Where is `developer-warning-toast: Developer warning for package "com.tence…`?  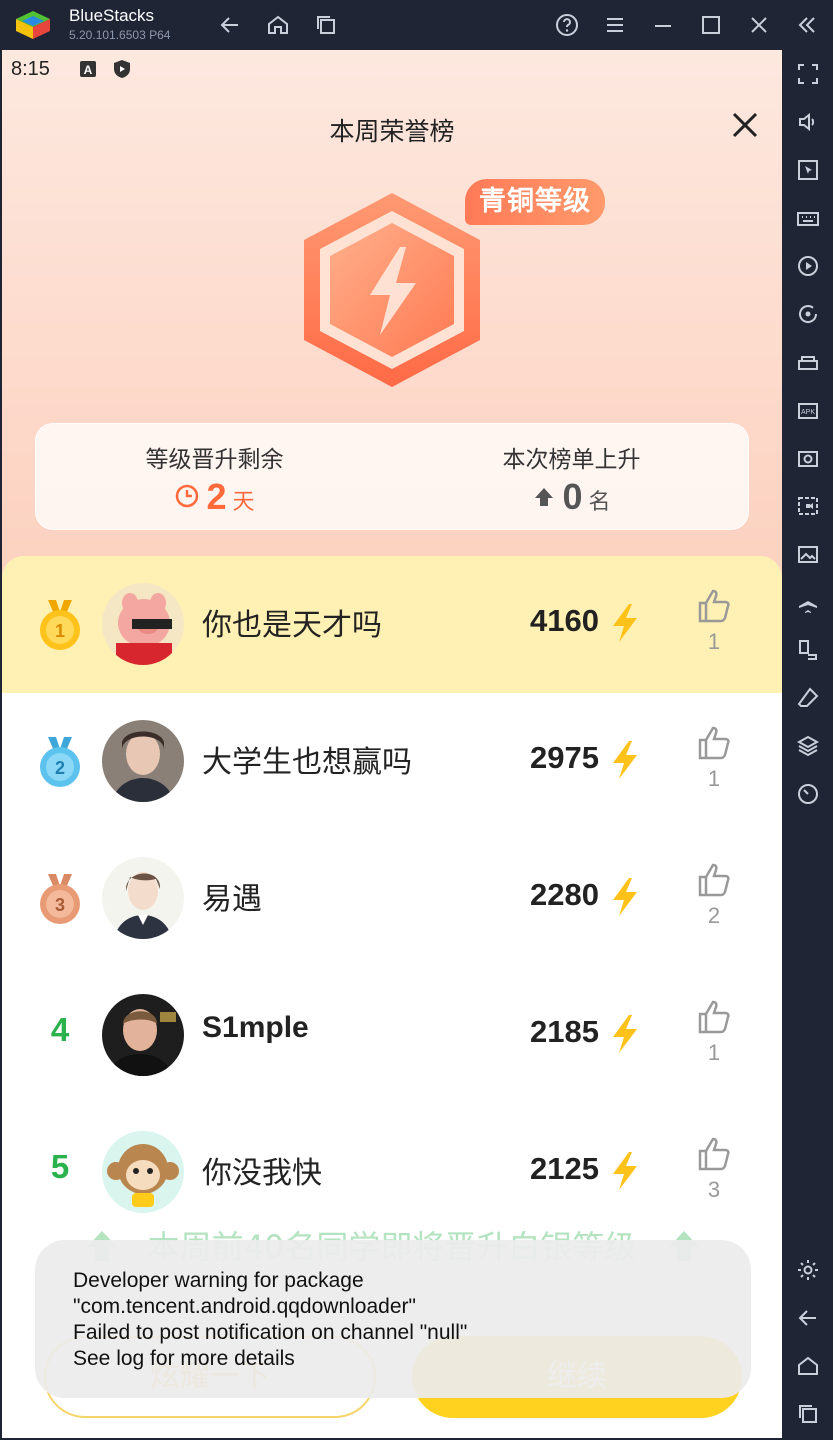 developer-warning-toast: Developer warning for package "com.tence… is located at coordinates (393, 1319).